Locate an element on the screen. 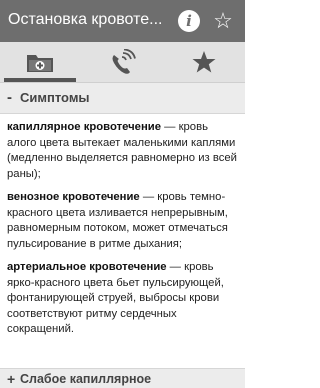 This screenshot has height=388, width=320. section-title: Симптомы is located at coordinates (55, 97).